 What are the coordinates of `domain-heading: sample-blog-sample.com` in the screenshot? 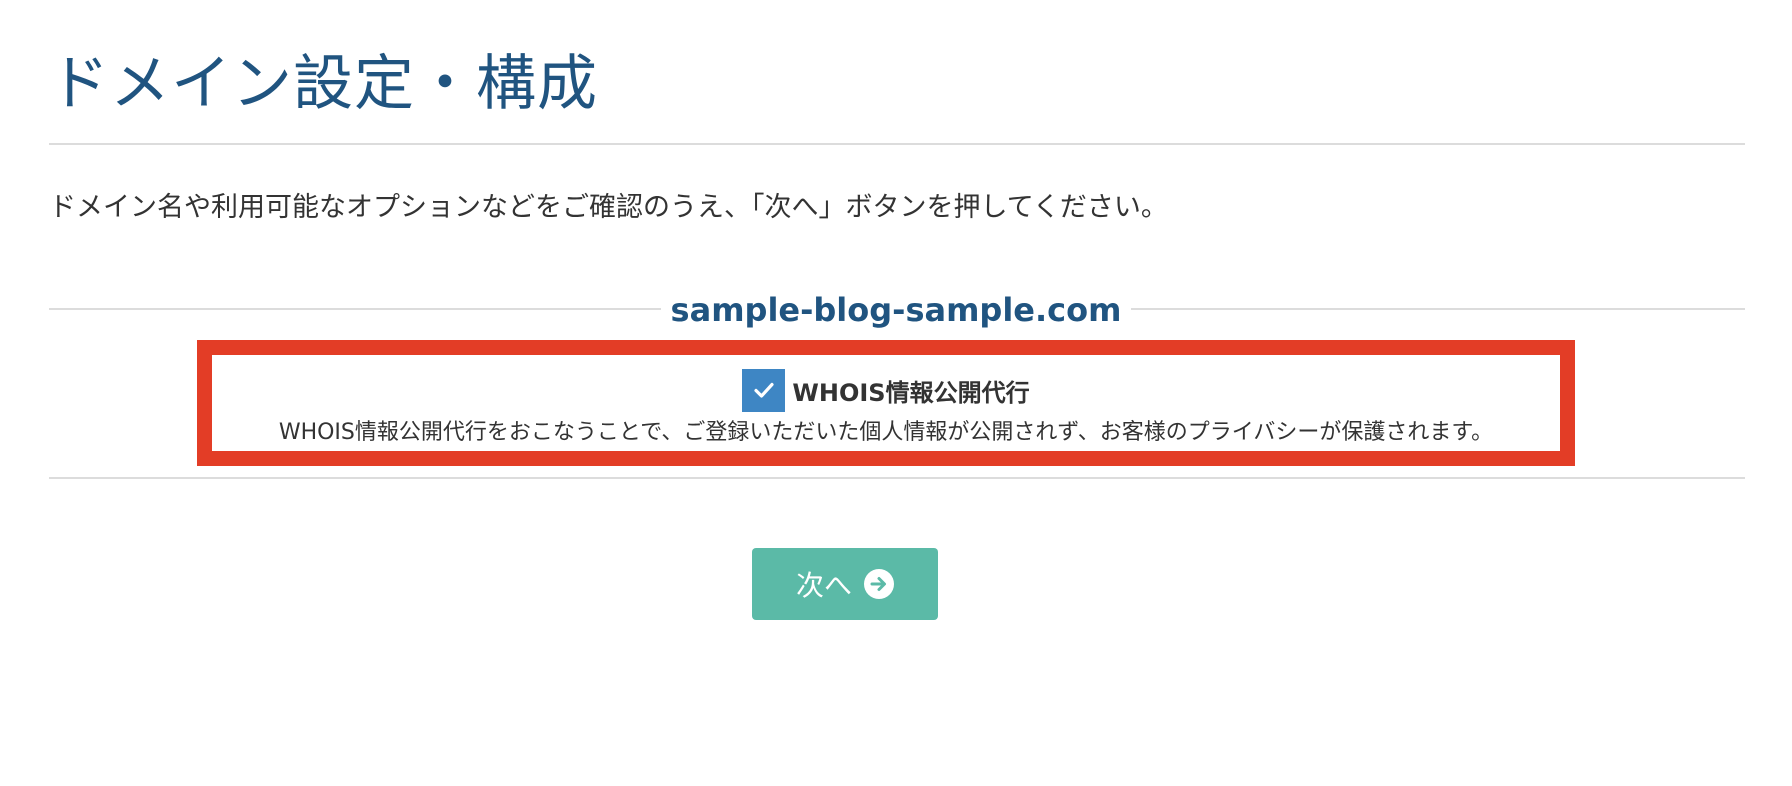 It's located at (897, 311).